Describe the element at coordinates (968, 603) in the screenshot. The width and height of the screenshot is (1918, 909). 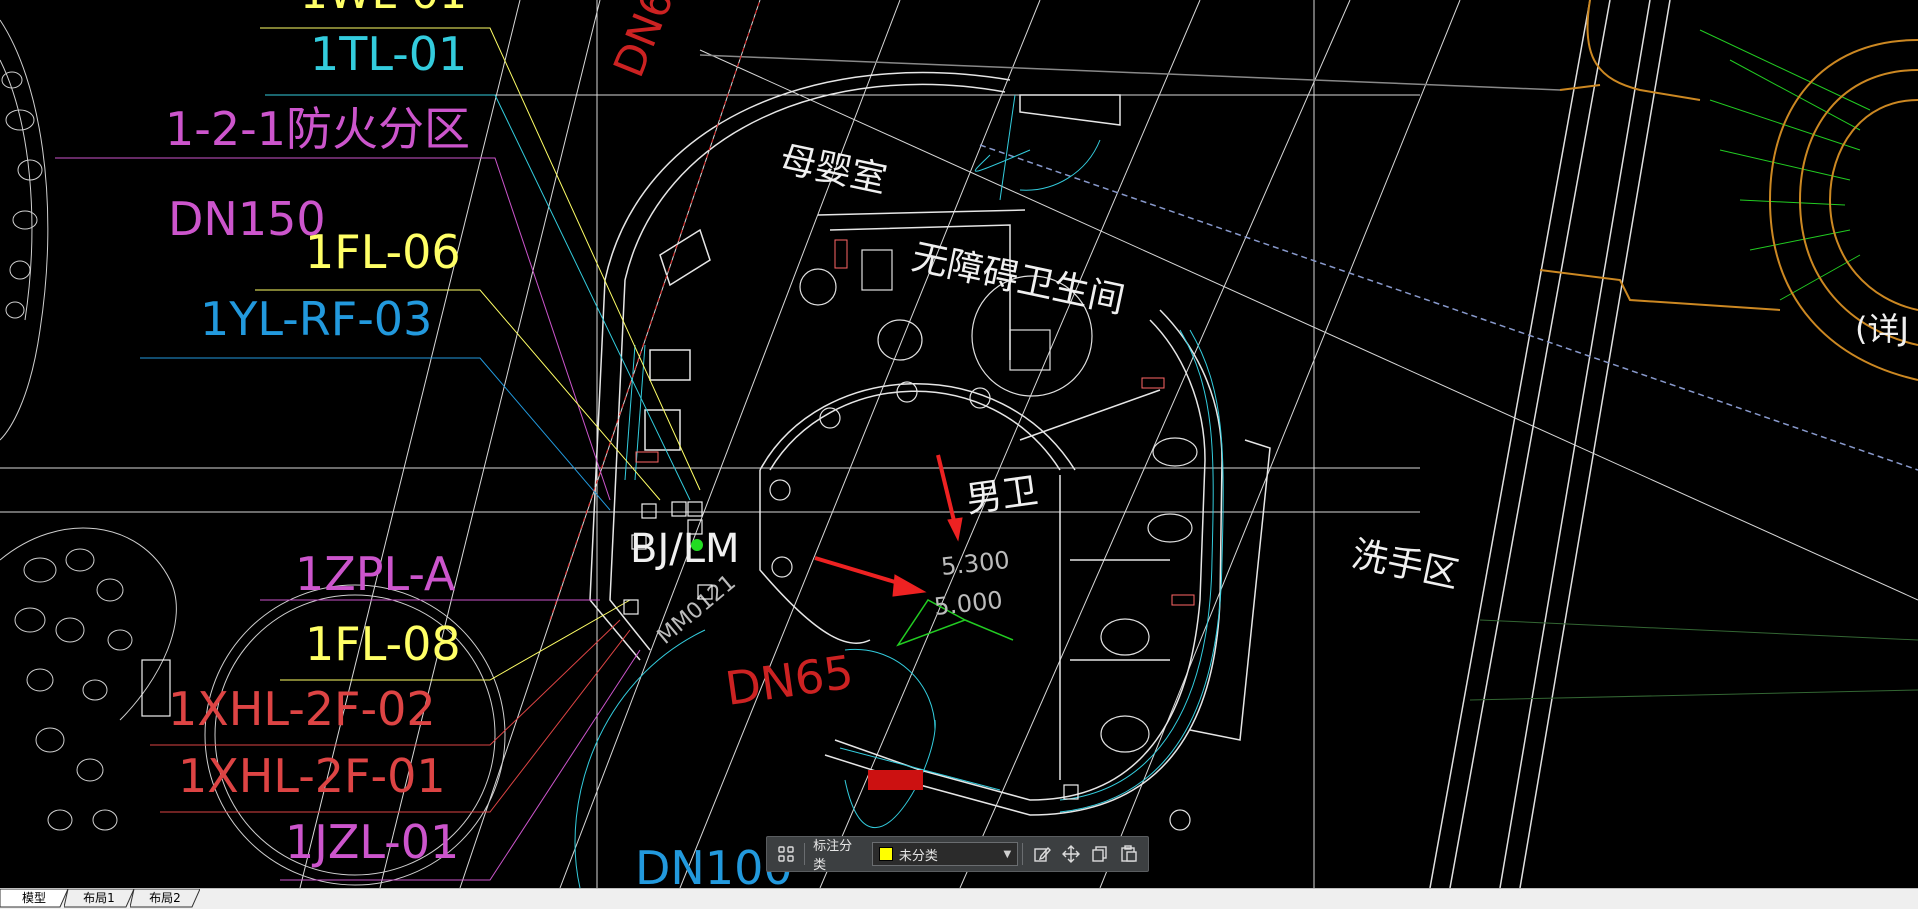
I see `level-2-label: 5.000` at that location.